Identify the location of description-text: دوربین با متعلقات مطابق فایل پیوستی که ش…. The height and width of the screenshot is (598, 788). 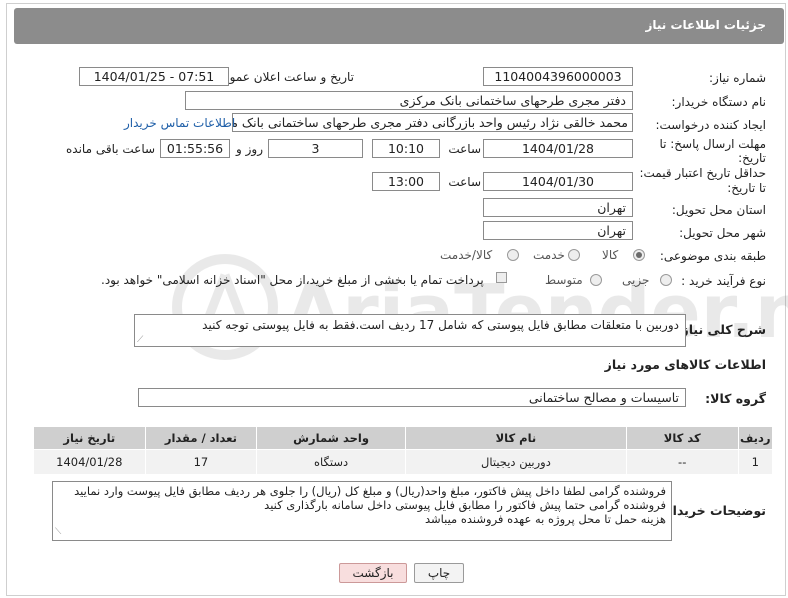
(440, 325).